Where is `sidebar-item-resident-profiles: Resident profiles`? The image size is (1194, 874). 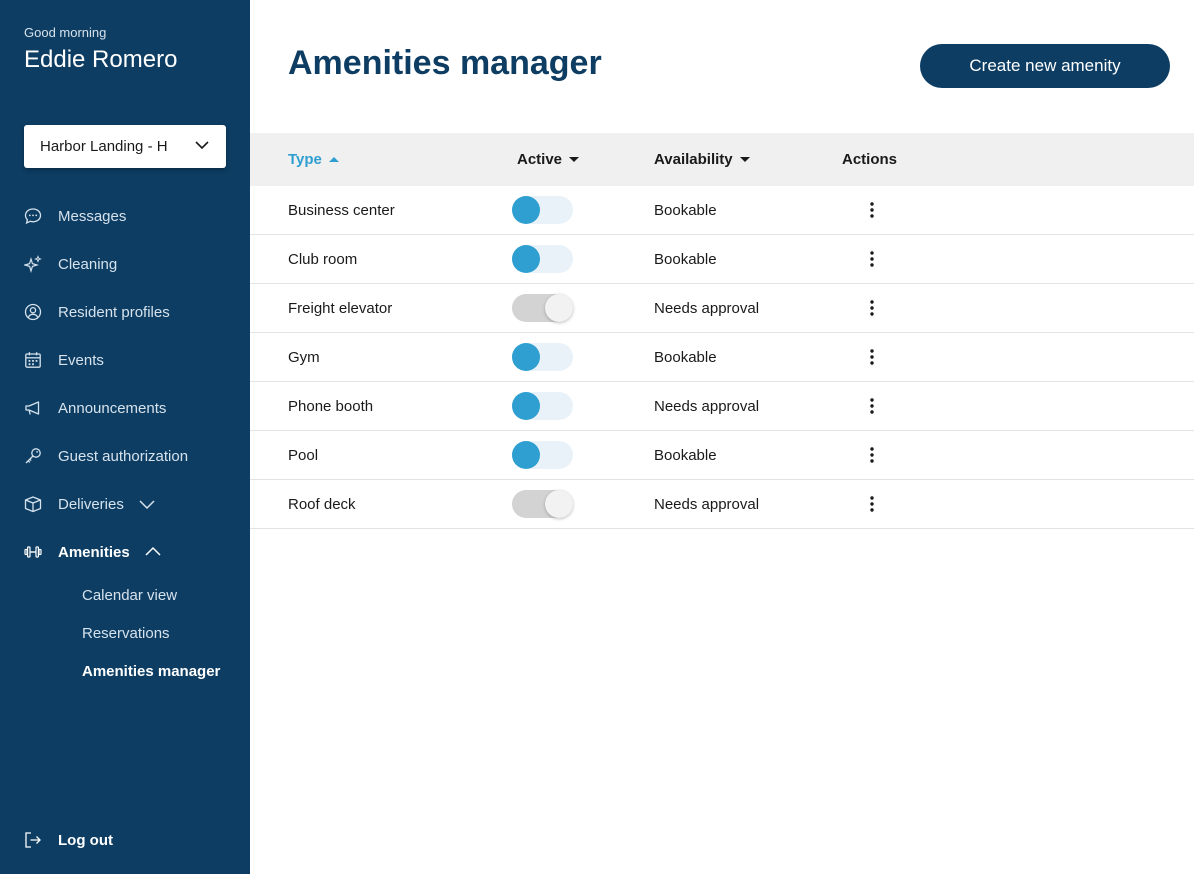 sidebar-item-resident-profiles: Resident profiles is located at coordinates (97, 312).